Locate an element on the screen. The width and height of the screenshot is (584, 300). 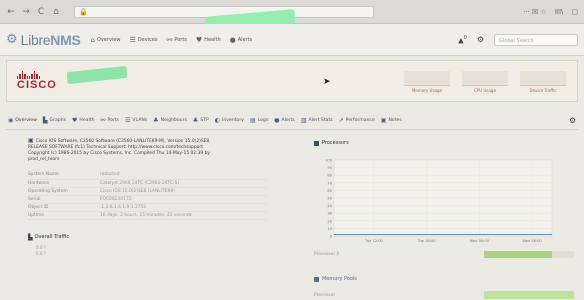
y-tick-label: 100 is located at coordinates (329, 161).